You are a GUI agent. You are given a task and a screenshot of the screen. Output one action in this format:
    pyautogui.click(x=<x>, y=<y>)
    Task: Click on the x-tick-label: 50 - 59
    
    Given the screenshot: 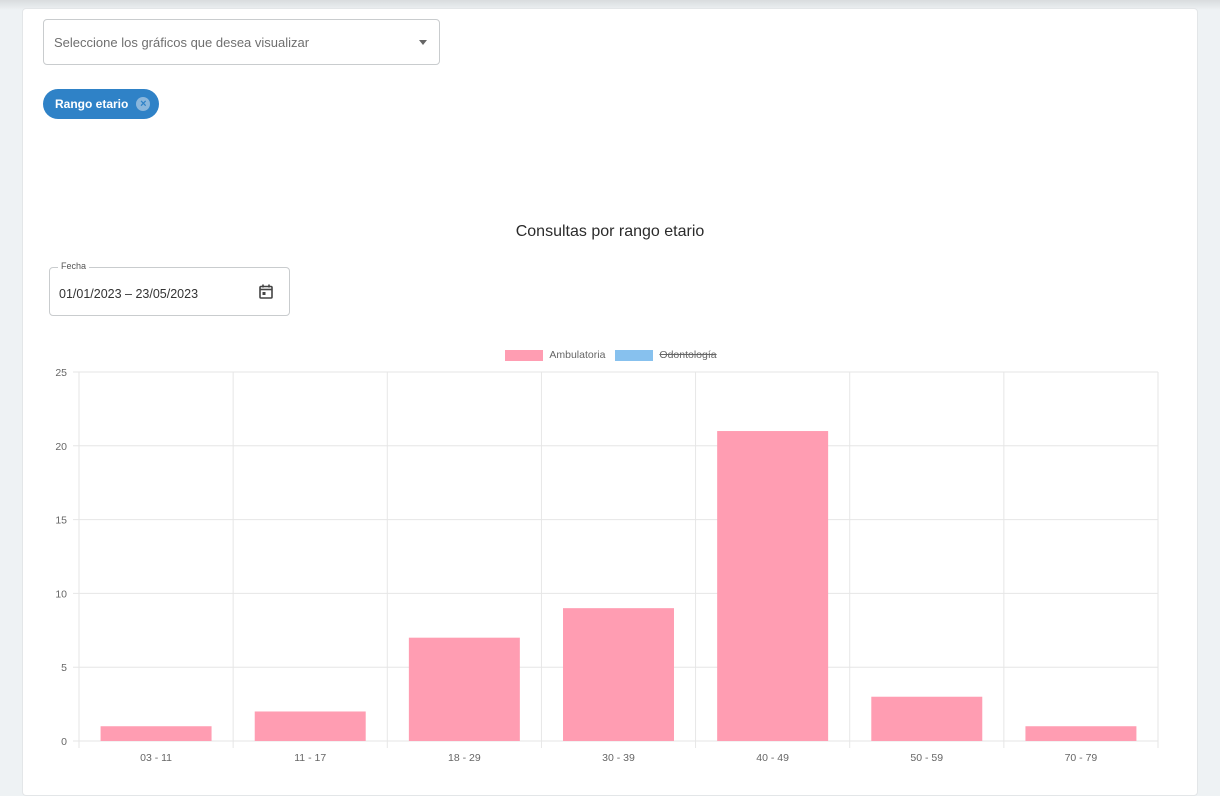 What is the action you would take?
    pyautogui.click(x=926, y=758)
    